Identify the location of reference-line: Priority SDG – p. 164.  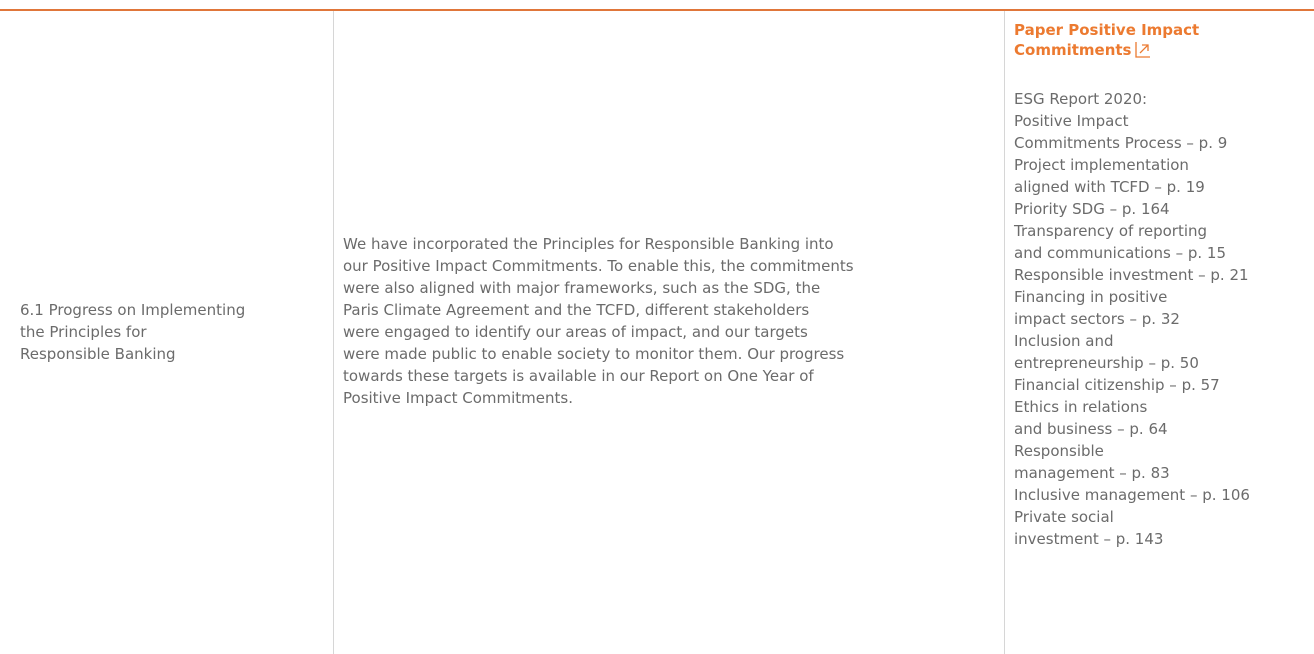
(1092, 209).